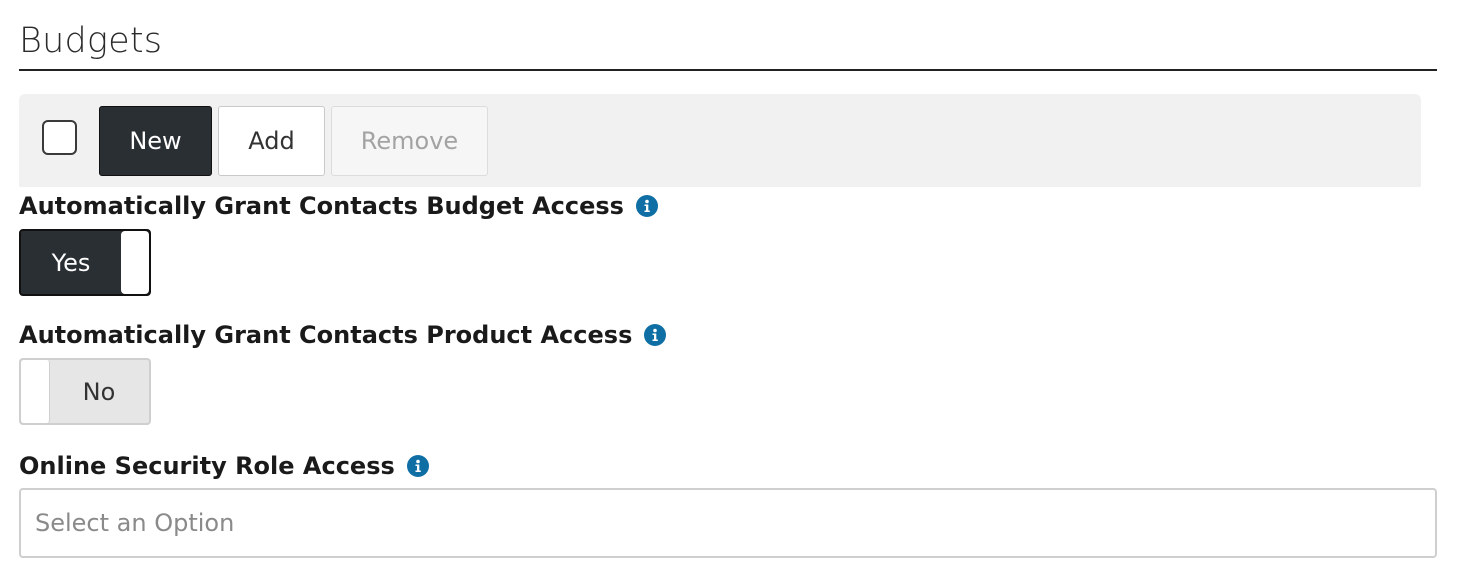 The height and width of the screenshot is (573, 1458). Describe the element at coordinates (59, 137) in the screenshot. I see `select-all-checkbox` at that location.